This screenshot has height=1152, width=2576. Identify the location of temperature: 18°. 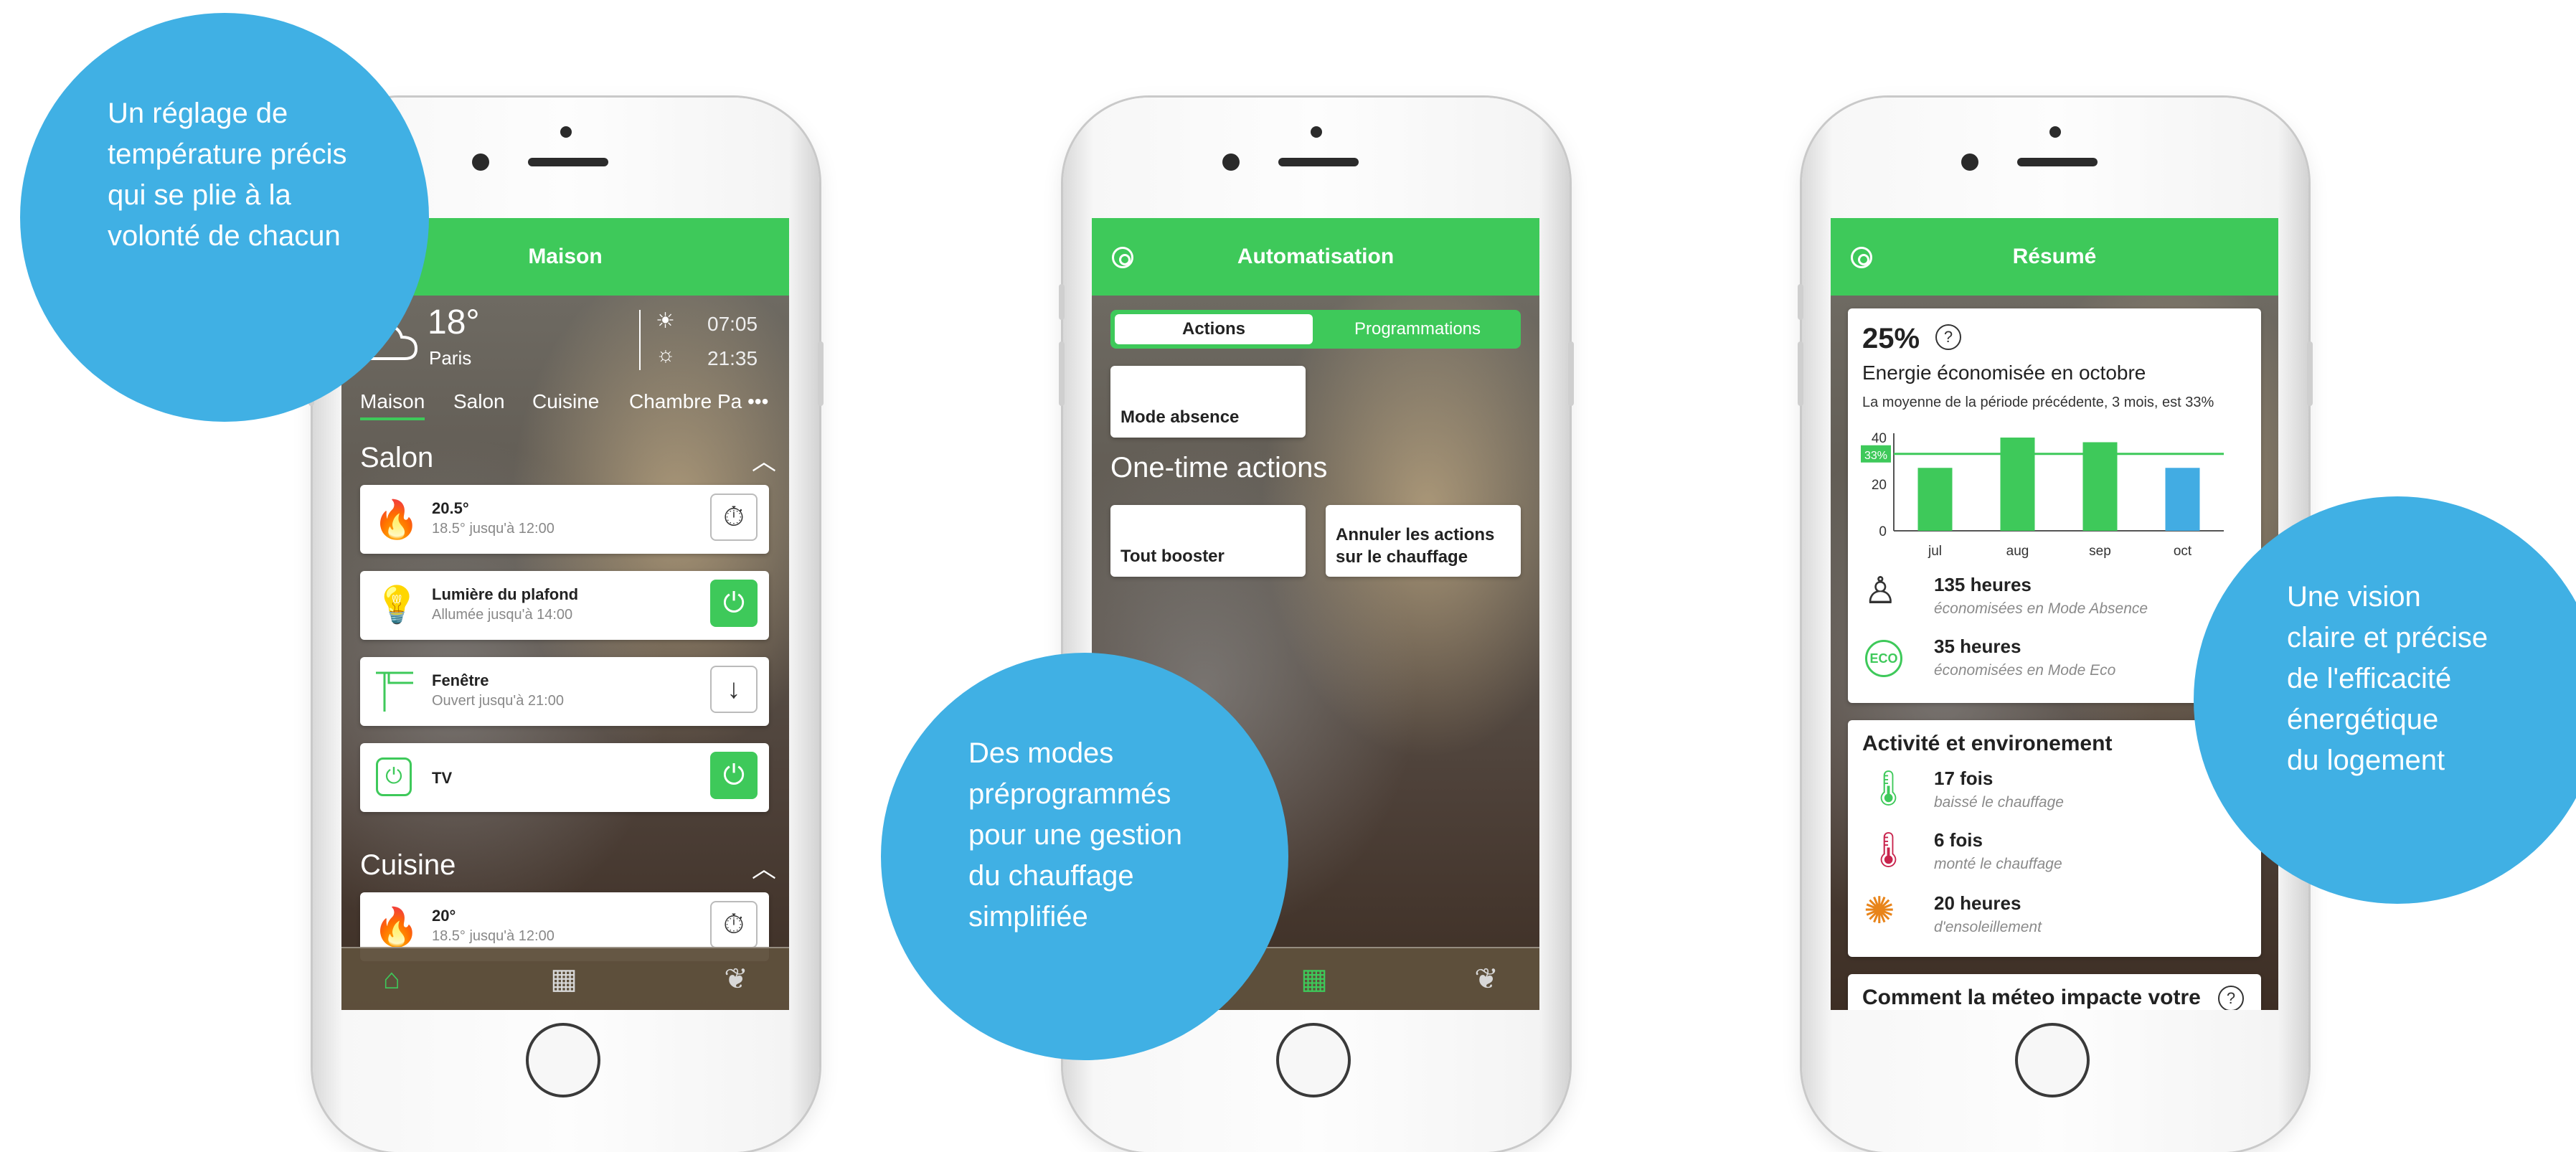
(454, 322).